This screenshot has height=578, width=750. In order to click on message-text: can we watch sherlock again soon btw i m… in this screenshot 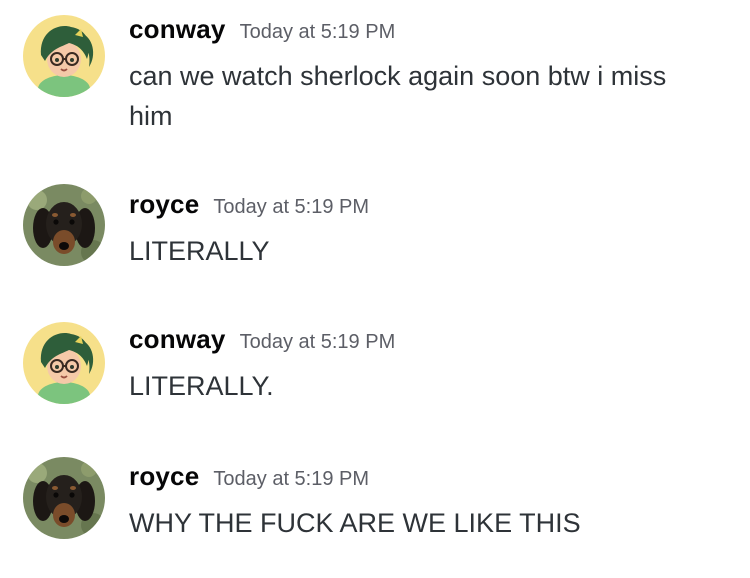, I will do `click(398, 96)`.